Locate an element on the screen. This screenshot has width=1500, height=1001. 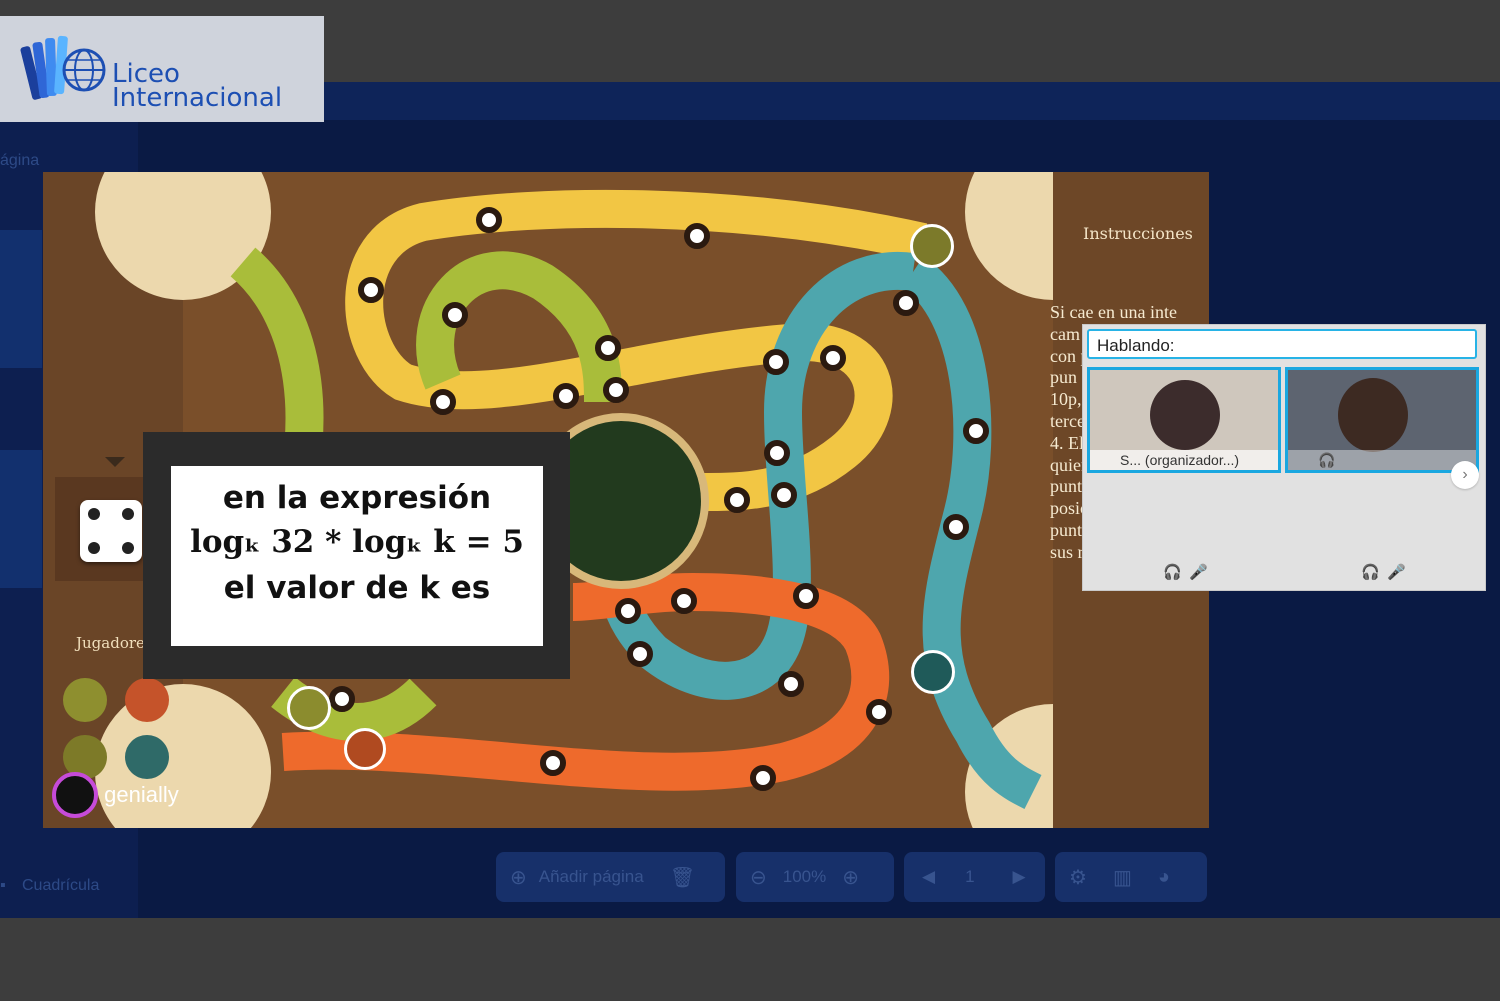
genially-logo: genially is located at coordinates (115, 795).